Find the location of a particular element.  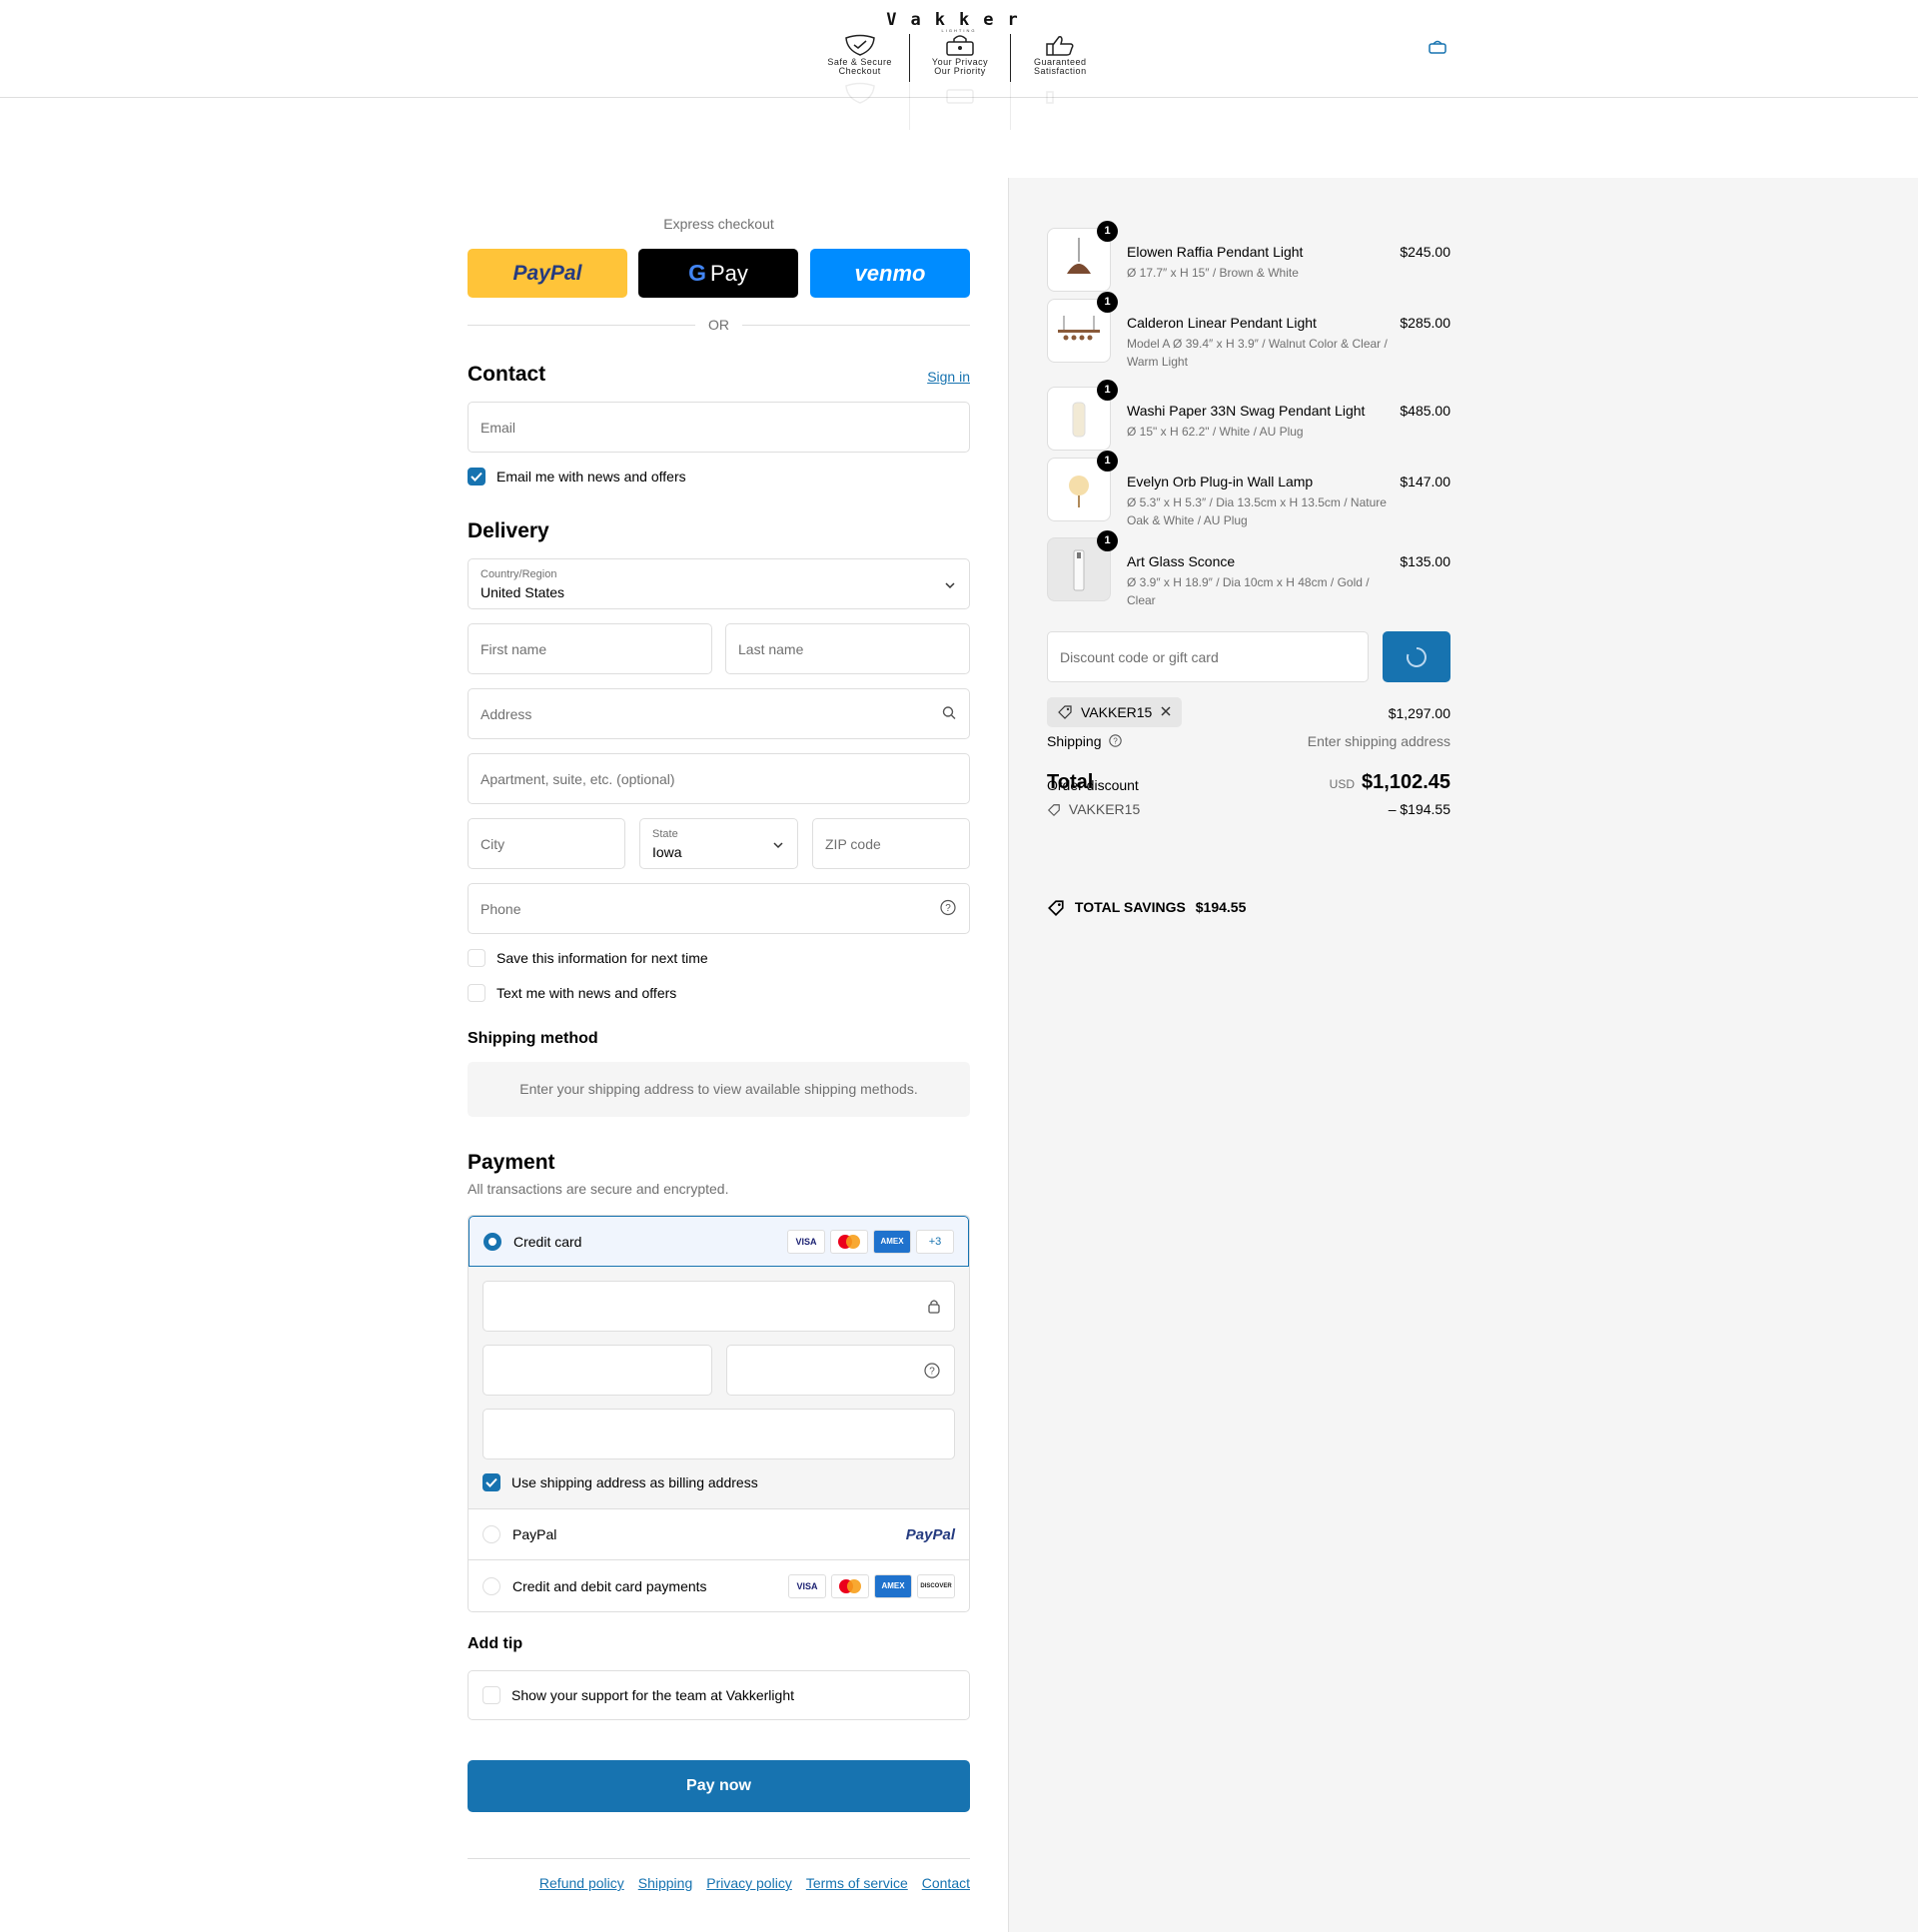

discount-code-row-label: VAKKER15 is located at coordinates (1105, 809).